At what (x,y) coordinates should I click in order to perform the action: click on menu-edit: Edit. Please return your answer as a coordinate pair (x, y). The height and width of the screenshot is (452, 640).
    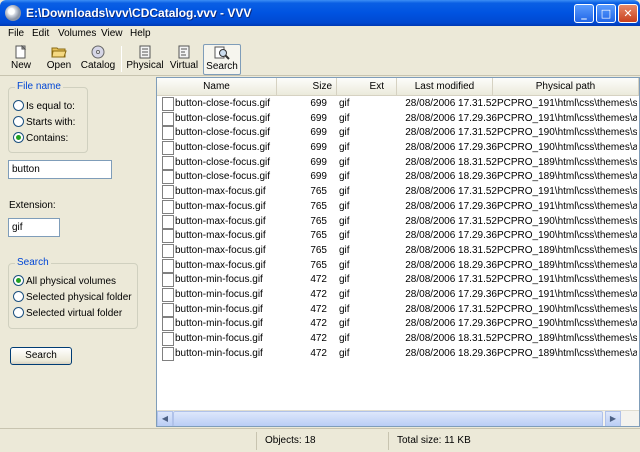
    Looking at the image, I should click on (40, 33).